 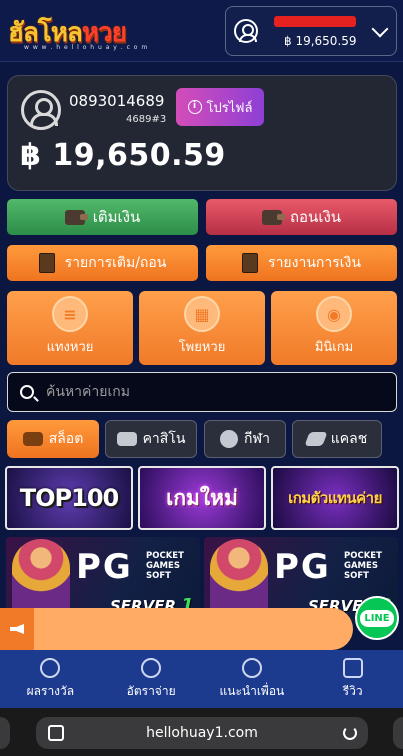 I want to click on nav-label: ผลรางวัล, so click(x=50, y=690).